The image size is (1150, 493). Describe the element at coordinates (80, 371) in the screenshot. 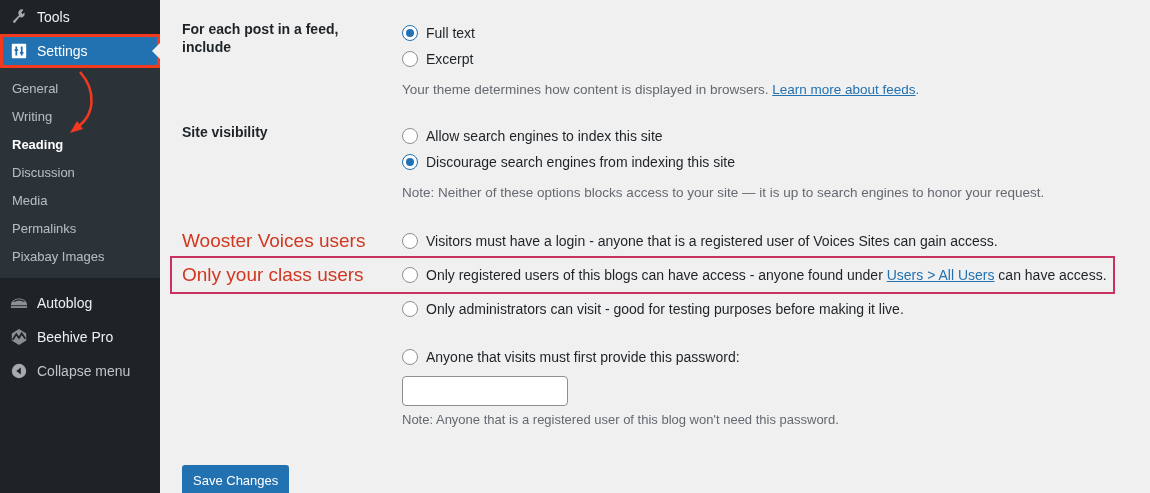

I see `menu-item: Collapse menu` at that location.